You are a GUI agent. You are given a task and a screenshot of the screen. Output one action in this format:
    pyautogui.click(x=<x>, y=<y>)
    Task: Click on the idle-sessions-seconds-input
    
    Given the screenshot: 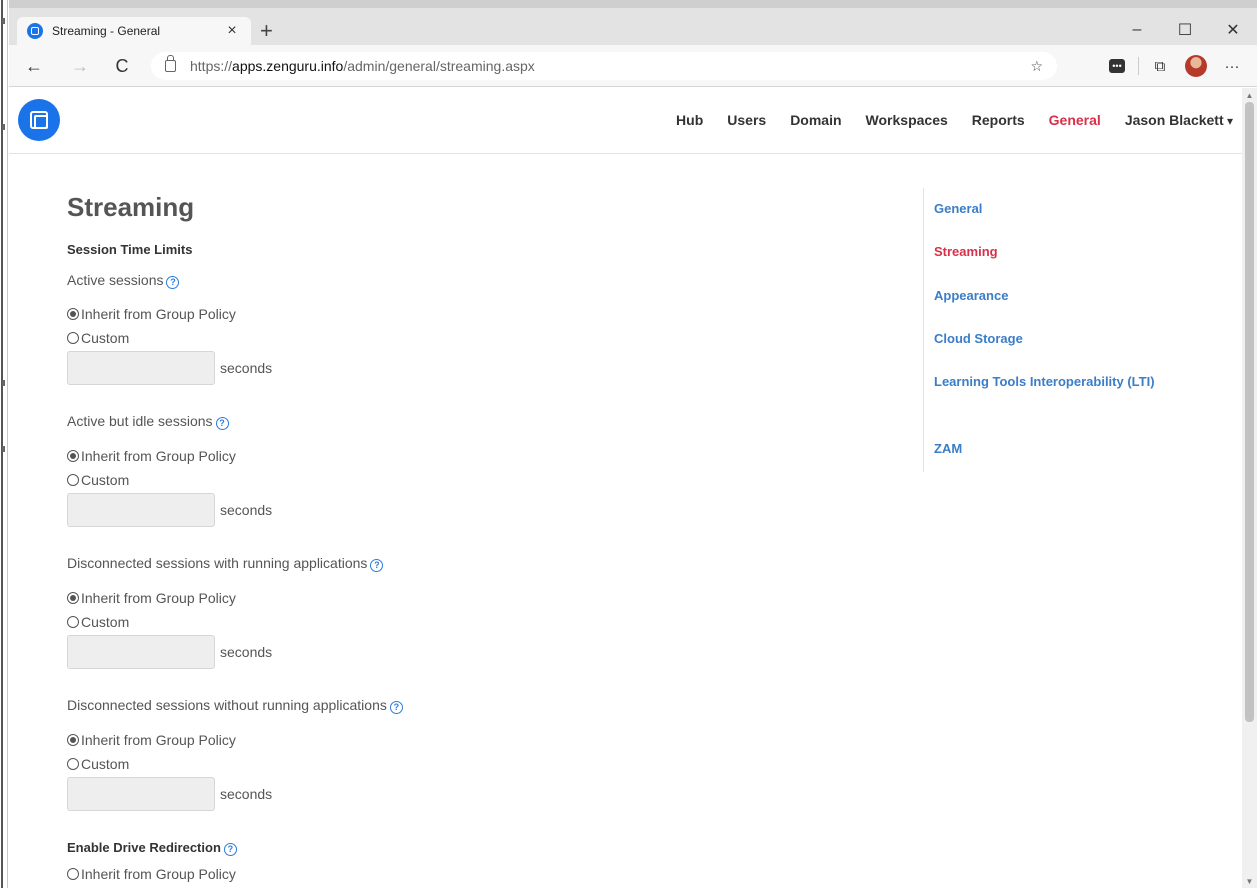 What is the action you would take?
    pyautogui.click(x=141, y=510)
    